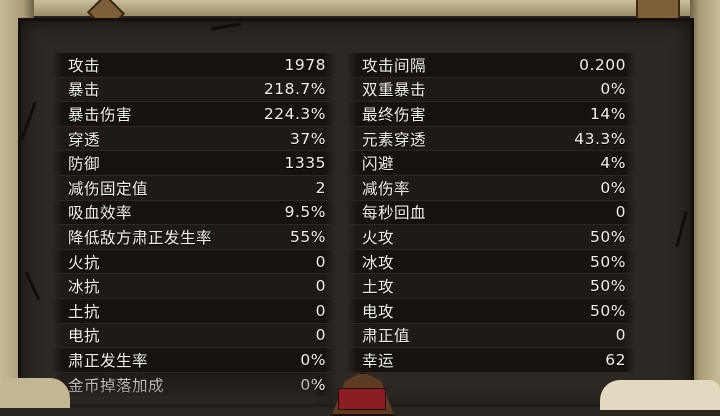 This screenshot has height=416, width=720. What do you see at coordinates (394, 213) in the screenshot?
I see `stat-label: 每秒回血` at bounding box center [394, 213].